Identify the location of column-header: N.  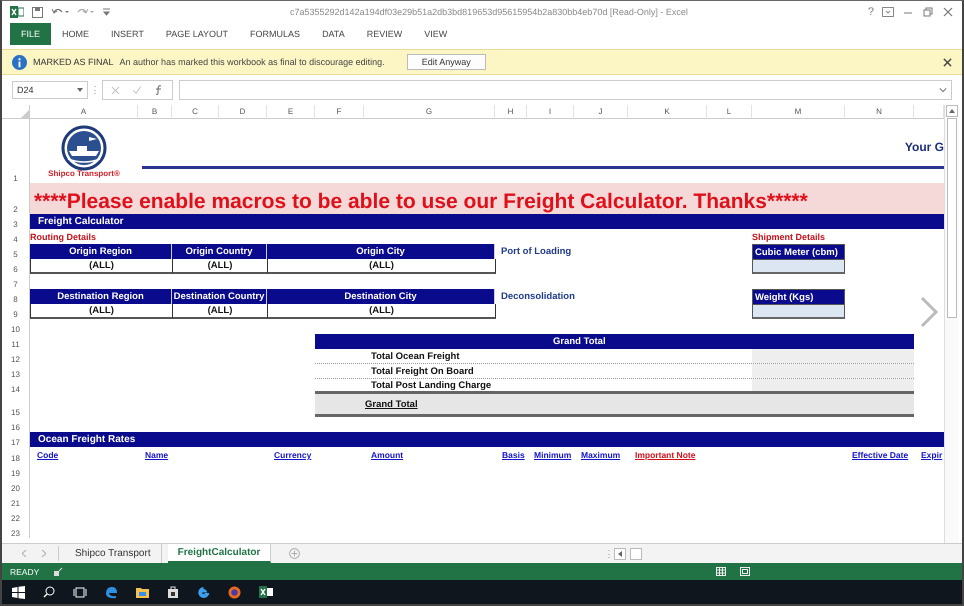
(879, 112).